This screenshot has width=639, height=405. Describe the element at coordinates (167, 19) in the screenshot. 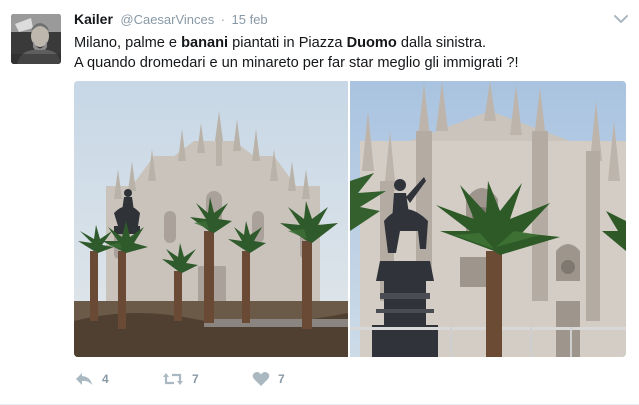

I see `author-handle: @CaesarVinces` at that location.